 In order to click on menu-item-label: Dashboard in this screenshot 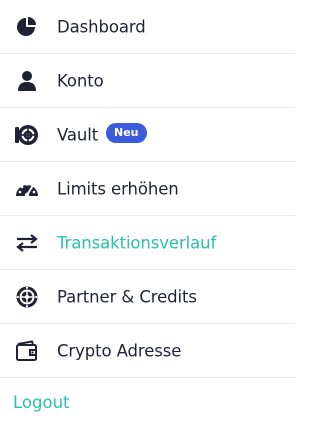, I will do `click(101, 26)`.